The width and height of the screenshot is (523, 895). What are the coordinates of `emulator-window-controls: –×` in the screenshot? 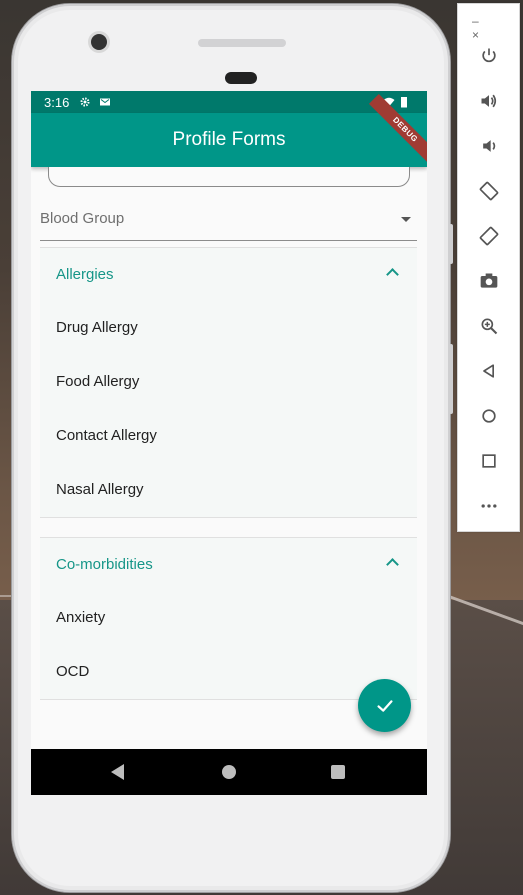 It's located at (495, 28).